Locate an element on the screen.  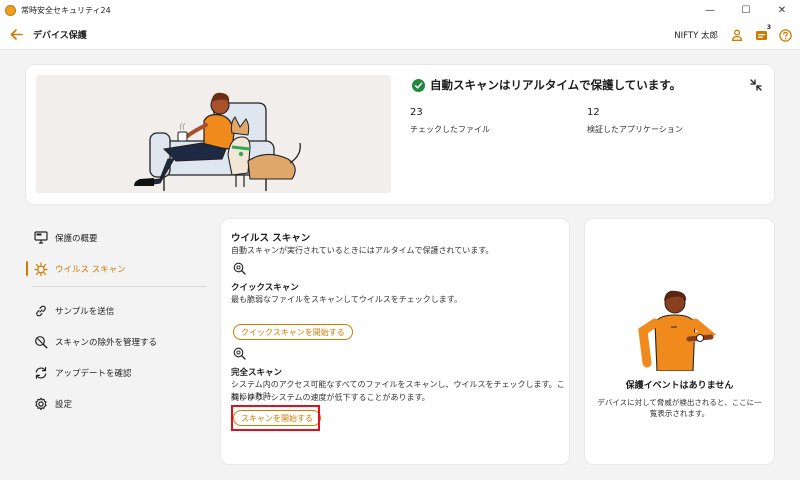
full-scan-description-line2: 間かかり、システムの速度が低下することがあります。 is located at coordinates (330, 397).